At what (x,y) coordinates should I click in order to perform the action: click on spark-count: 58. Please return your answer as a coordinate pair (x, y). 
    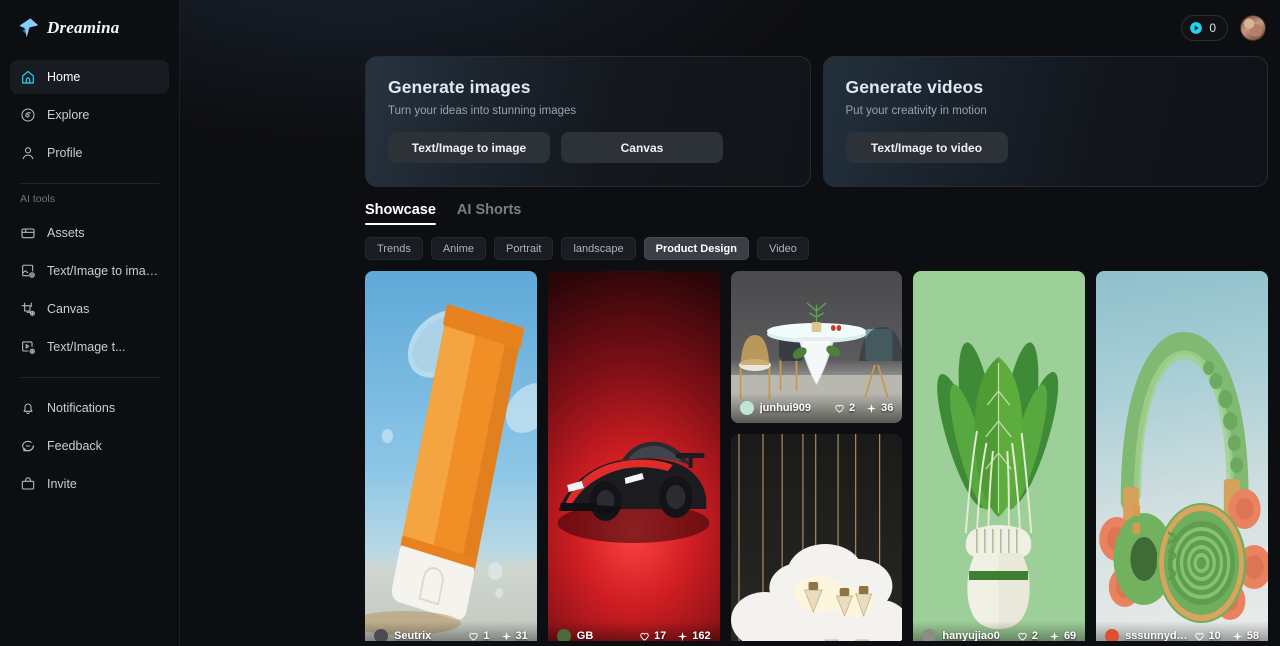
    Looking at the image, I should click on (1252, 635).